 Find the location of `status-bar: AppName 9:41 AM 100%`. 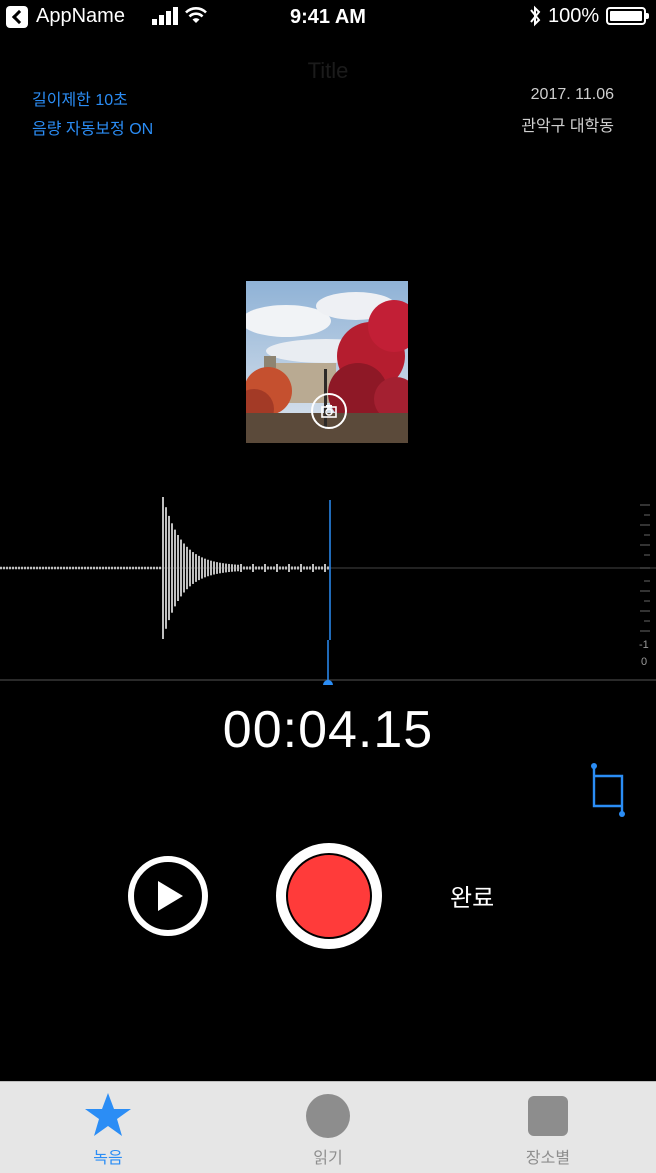

status-bar: AppName 9:41 AM 100% is located at coordinates (328, 18).